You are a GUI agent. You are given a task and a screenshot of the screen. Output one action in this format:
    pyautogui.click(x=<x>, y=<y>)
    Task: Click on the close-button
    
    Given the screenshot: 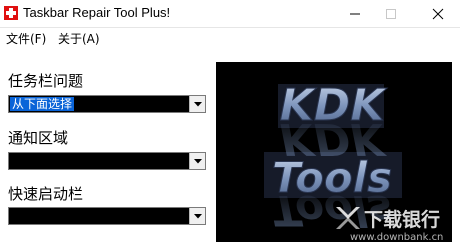 What is the action you would take?
    pyautogui.click(x=438, y=14)
    